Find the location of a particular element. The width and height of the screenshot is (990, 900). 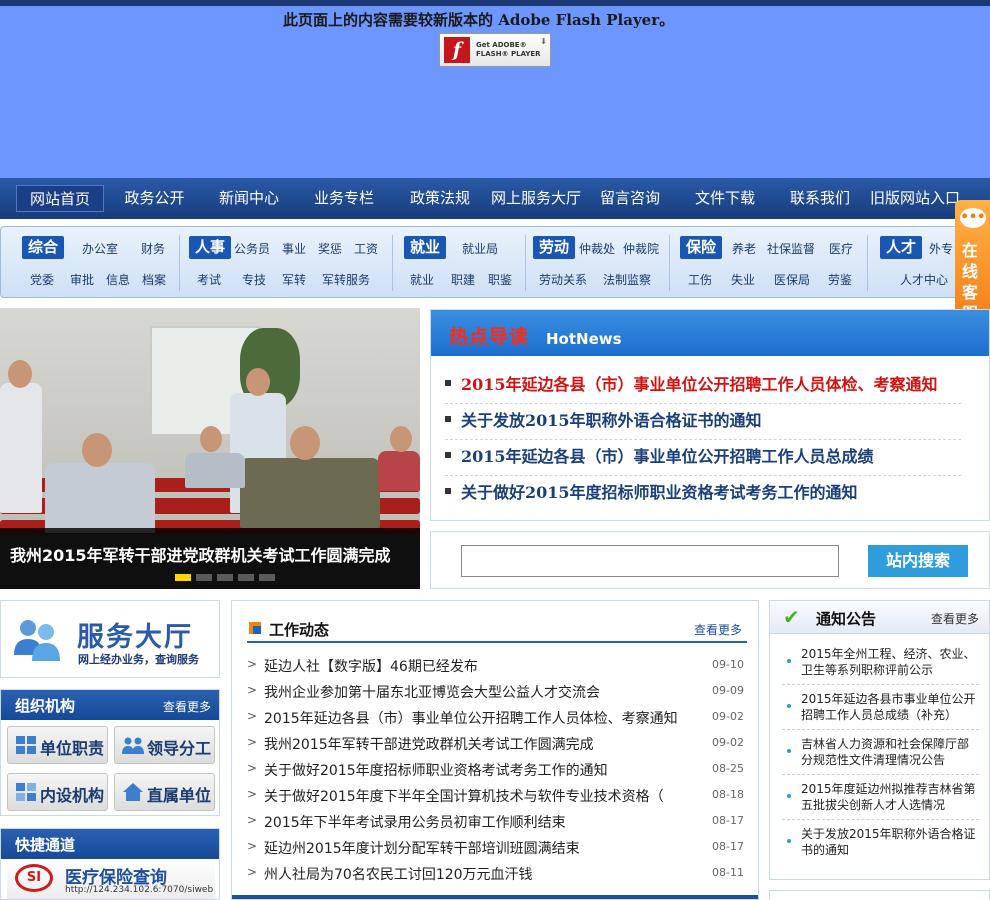

work-news-link: 2015年下半年考试录用公务员初审工作顺利结束 is located at coordinates (415, 822).